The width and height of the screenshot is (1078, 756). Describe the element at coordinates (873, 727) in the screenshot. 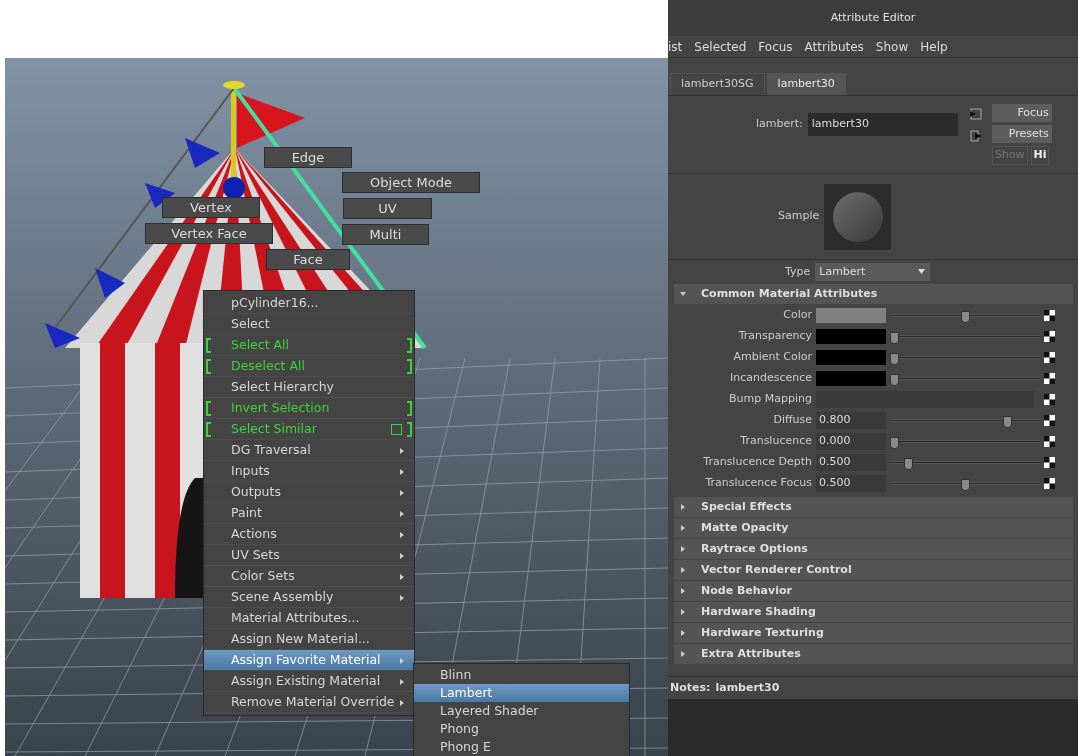

I see `notes-field` at that location.